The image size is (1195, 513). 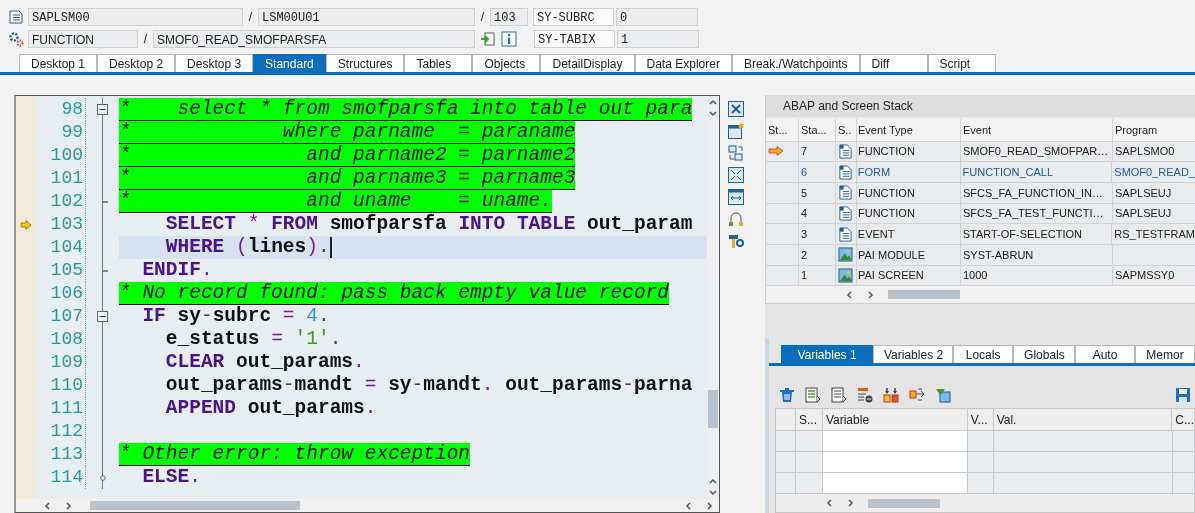 What do you see at coordinates (817, 172) in the screenshot?
I see `table-cell: 6` at bounding box center [817, 172].